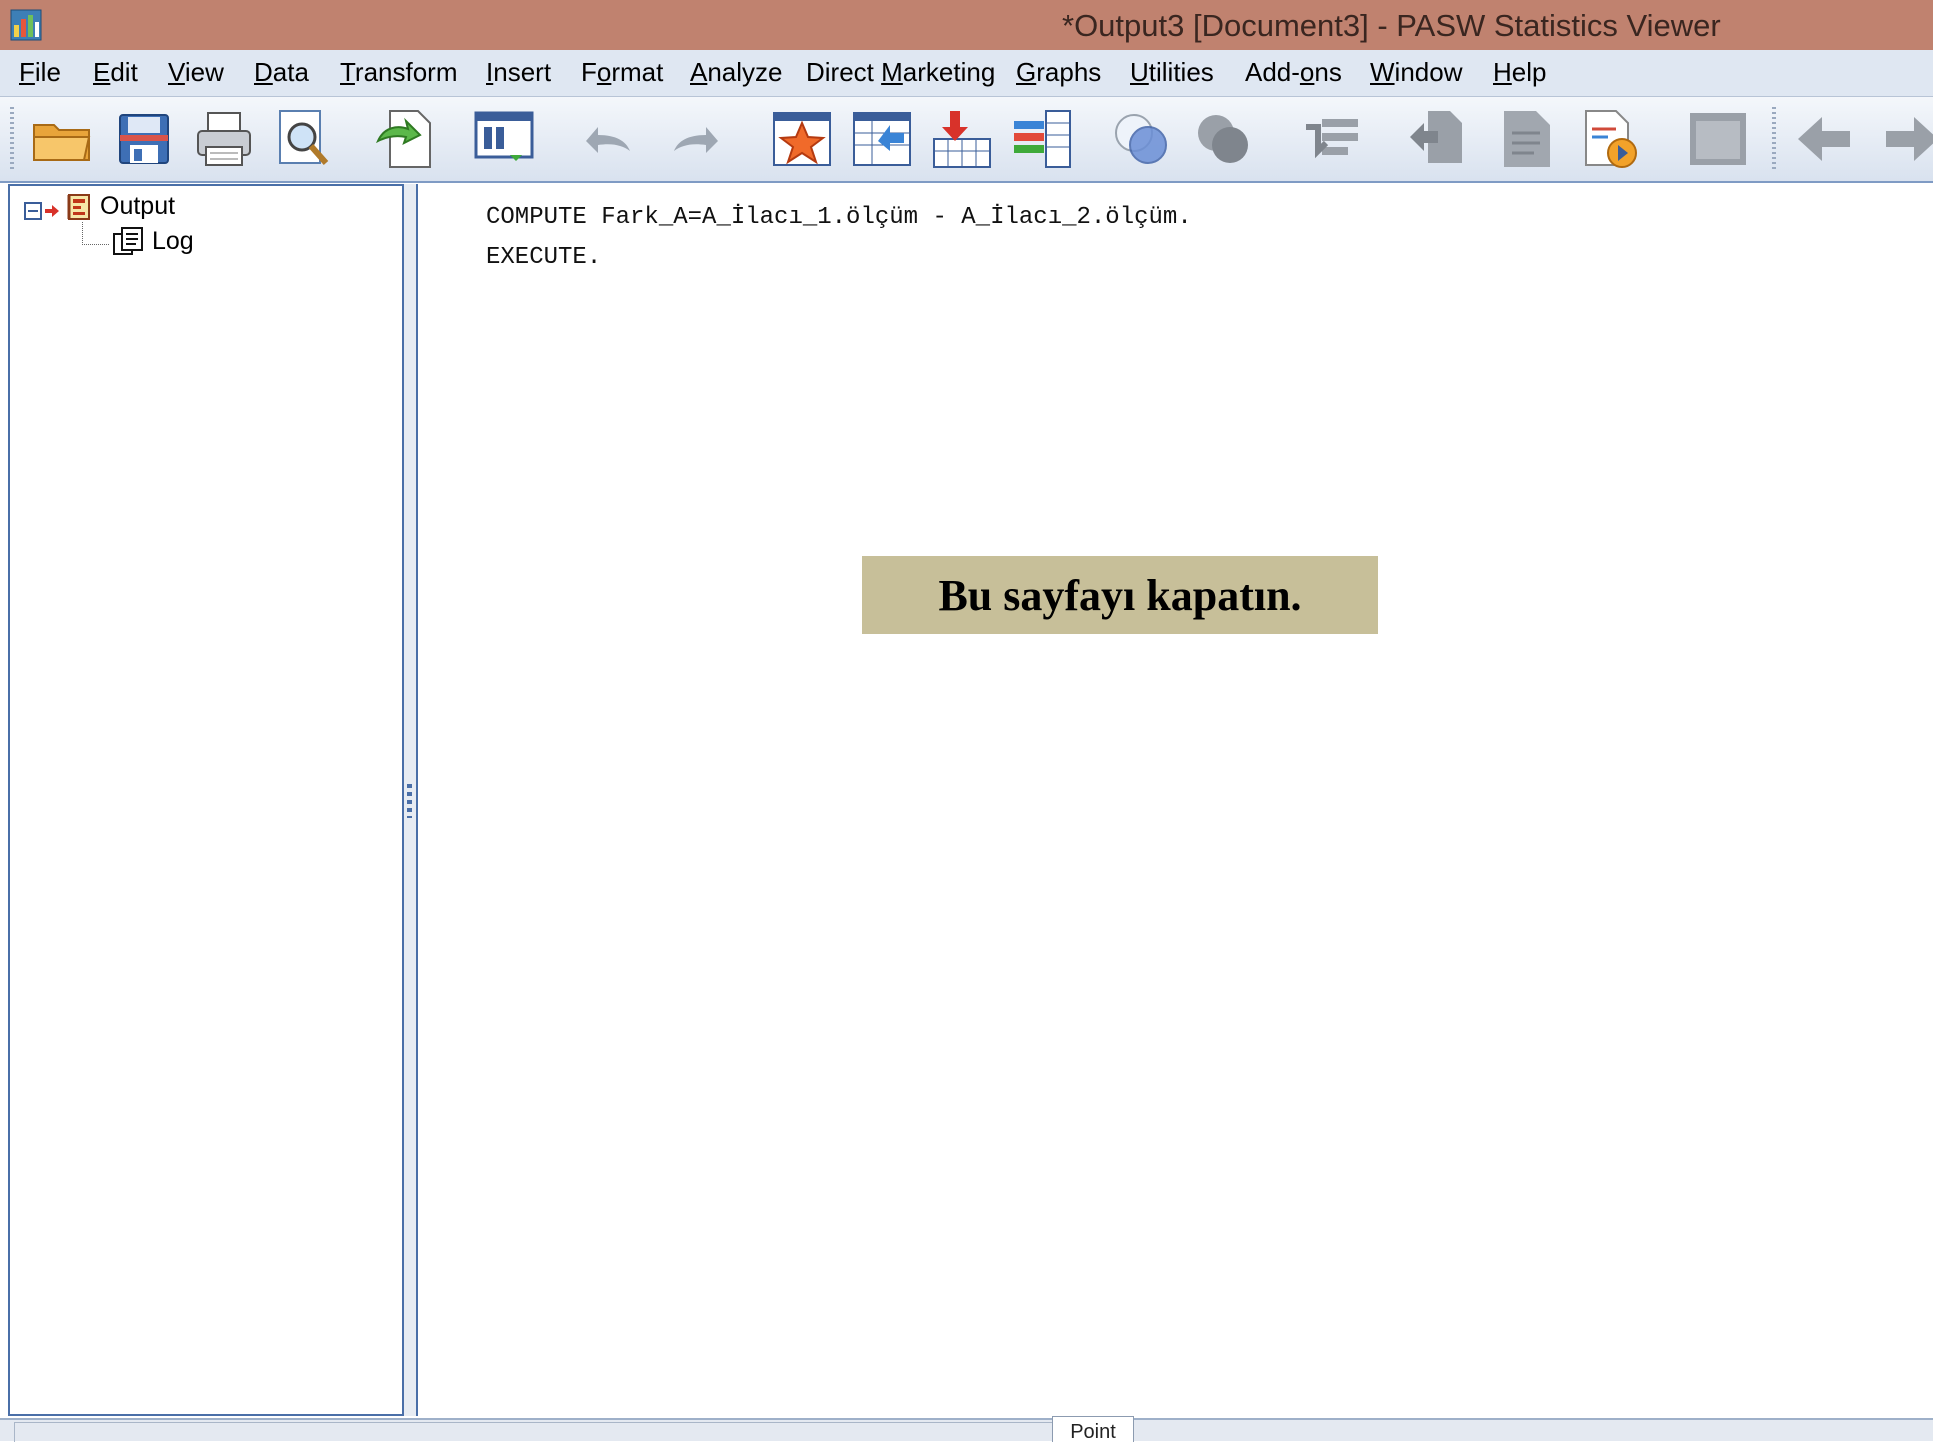 Image resolution: width=1933 pixels, height=1442 pixels. What do you see at coordinates (962, 139) in the screenshot?
I see `insert-cases-icon` at bounding box center [962, 139].